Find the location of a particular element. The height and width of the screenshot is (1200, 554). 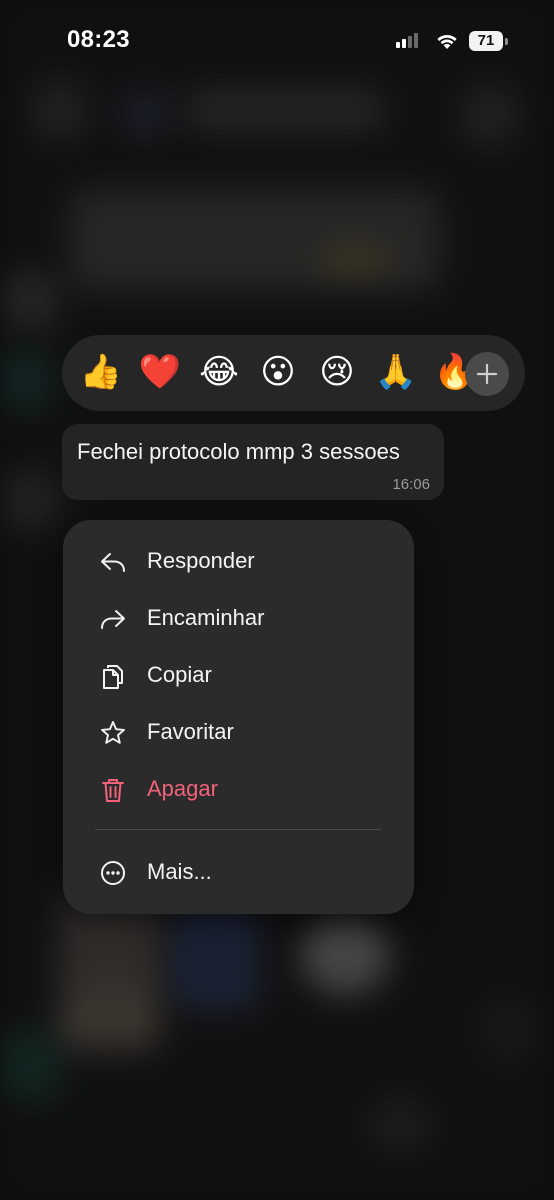

menu-item-copy: Copiar is located at coordinates (238, 676).